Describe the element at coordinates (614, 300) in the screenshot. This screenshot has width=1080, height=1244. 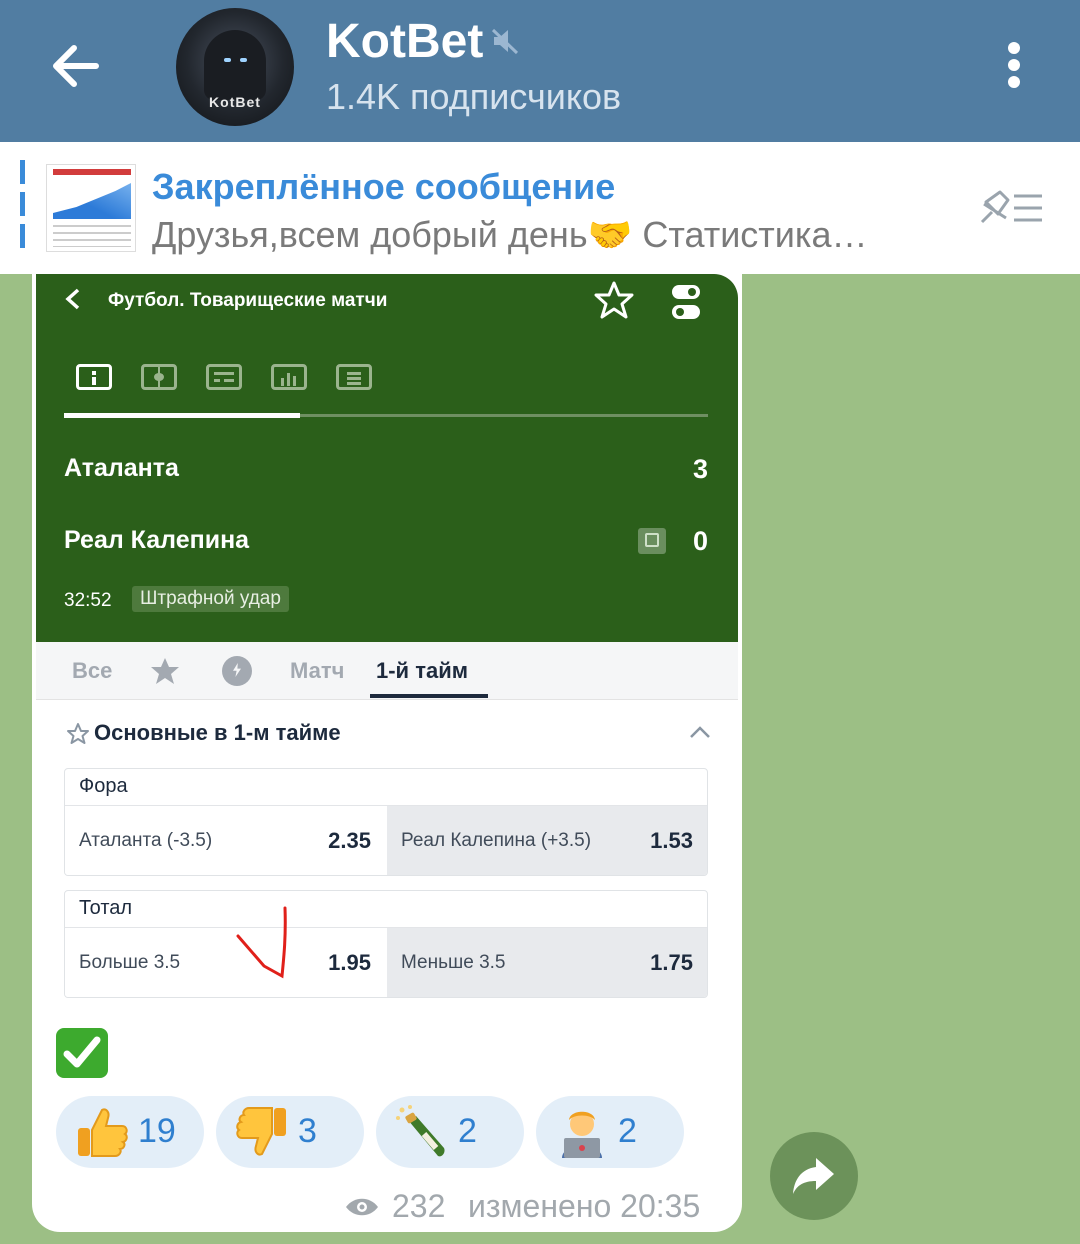
I see `favorite-star-icon` at that location.